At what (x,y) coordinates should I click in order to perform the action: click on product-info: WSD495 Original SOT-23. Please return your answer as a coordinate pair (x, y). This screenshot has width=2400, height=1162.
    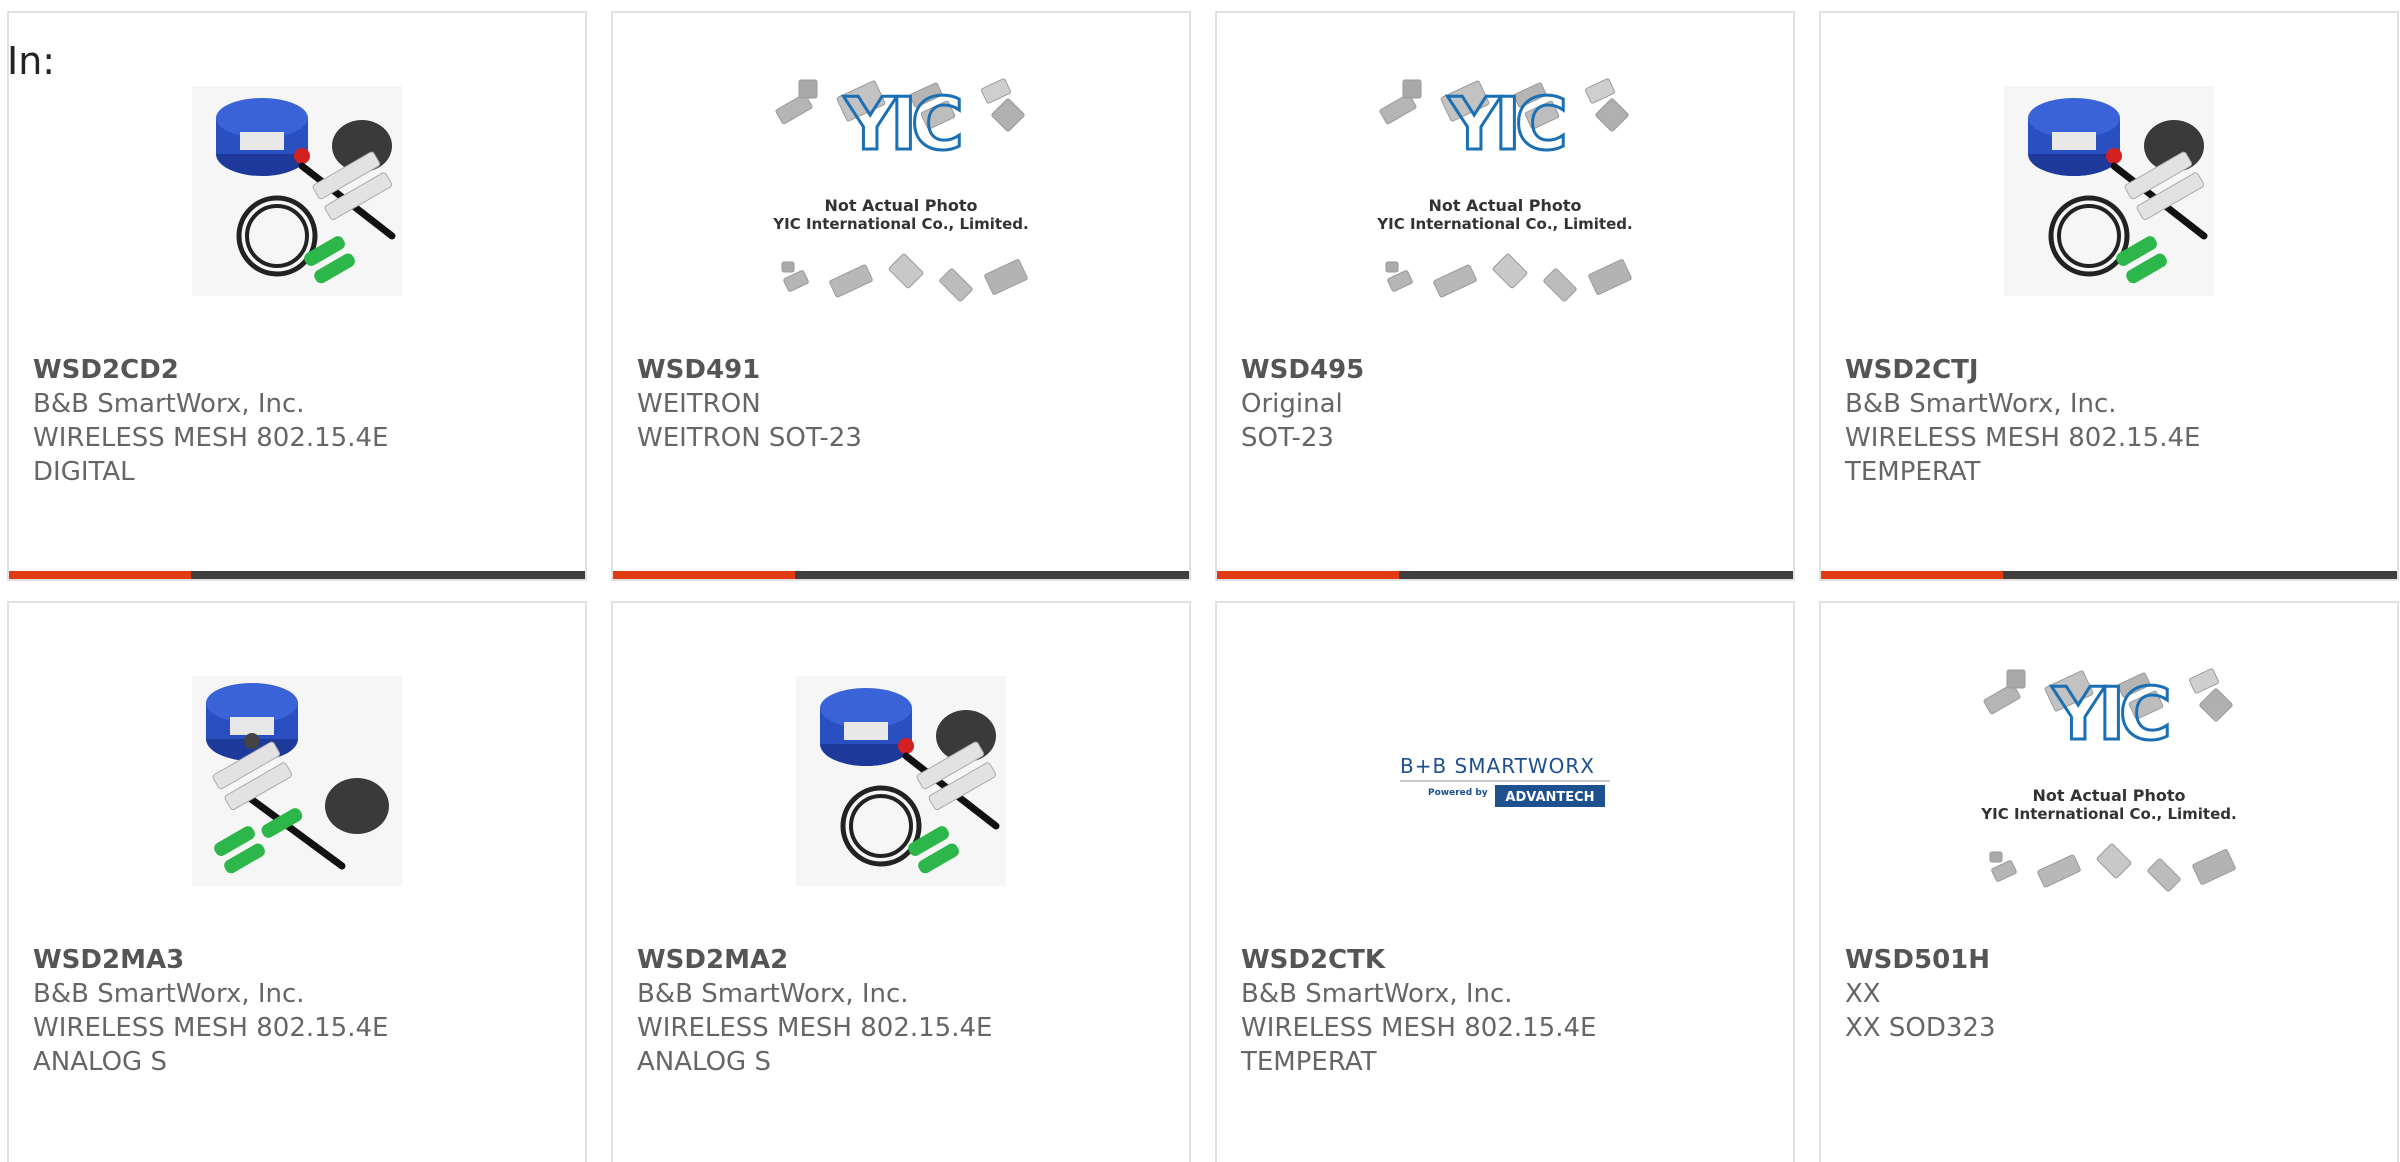
    Looking at the image, I should click on (1505, 404).